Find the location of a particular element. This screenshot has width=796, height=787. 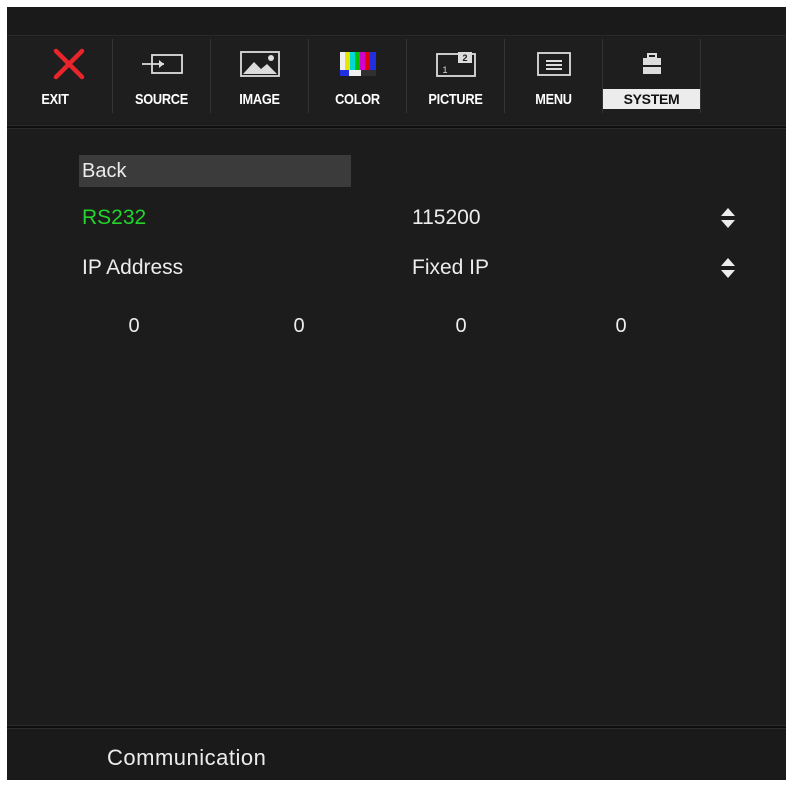

back-button: Back is located at coordinates (215, 171).